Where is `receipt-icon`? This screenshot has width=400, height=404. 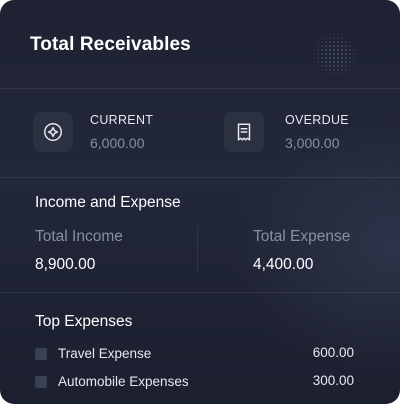
receipt-icon is located at coordinates (244, 132).